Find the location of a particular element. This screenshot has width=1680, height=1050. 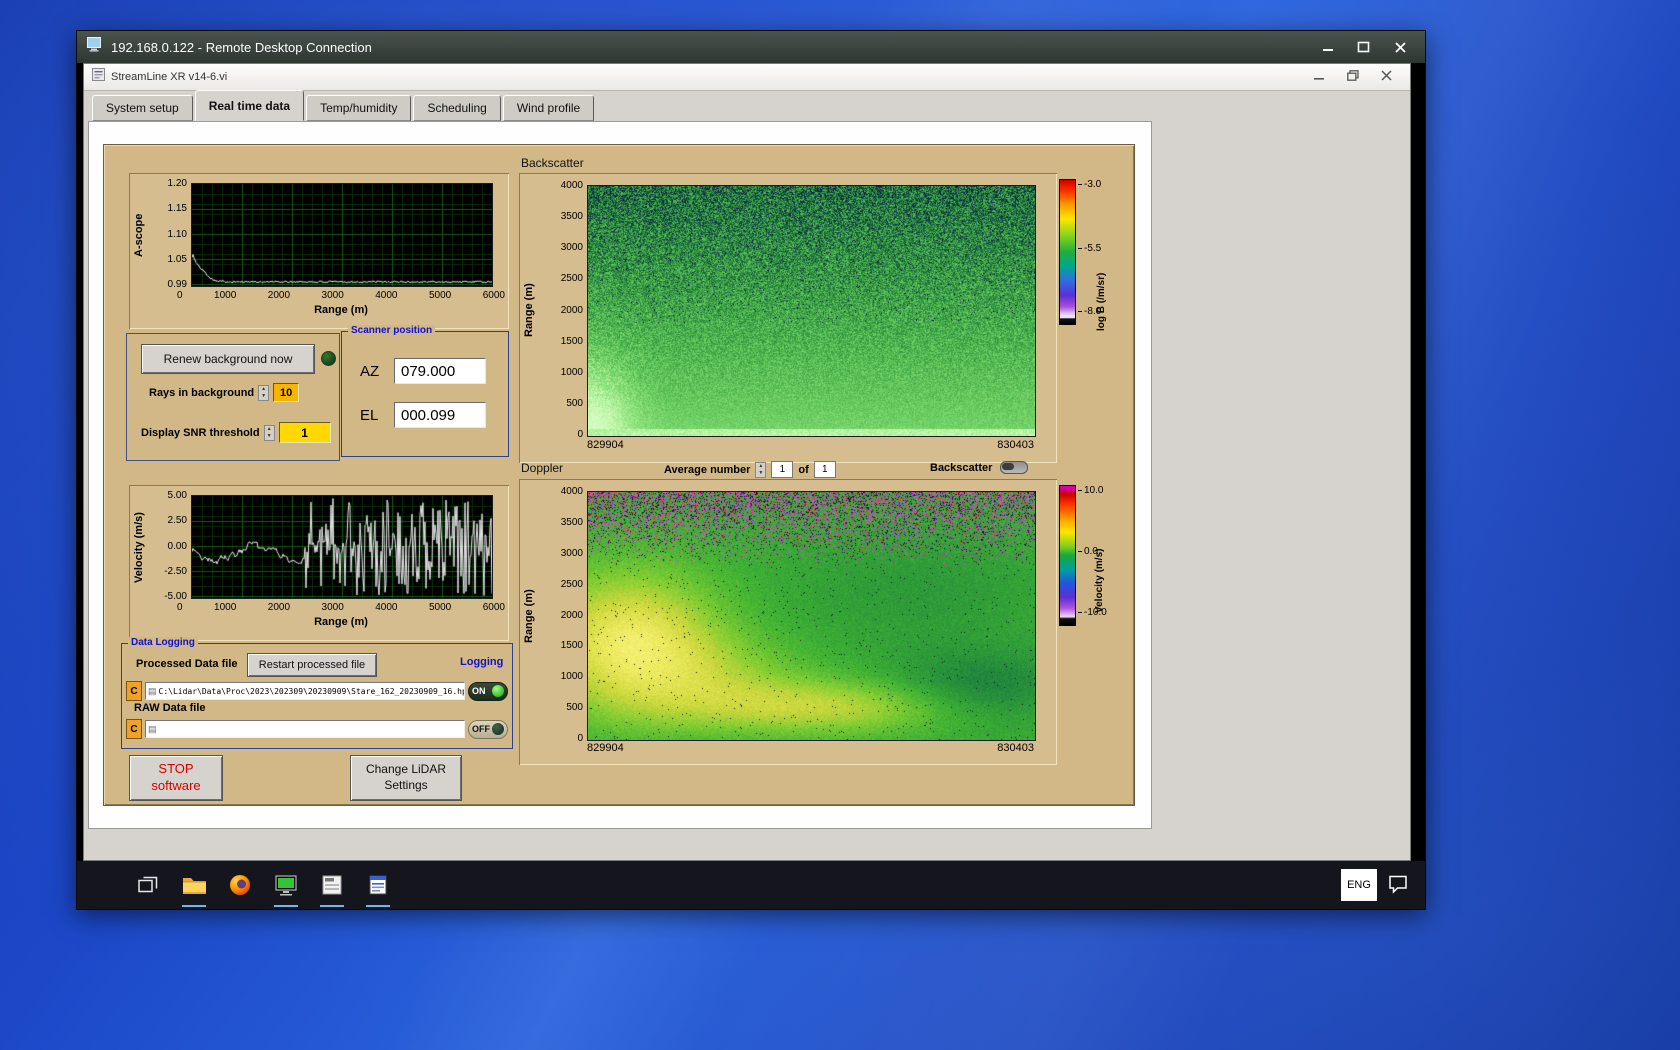

renew-background-label: Renew background now is located at coordinates (228, 359).